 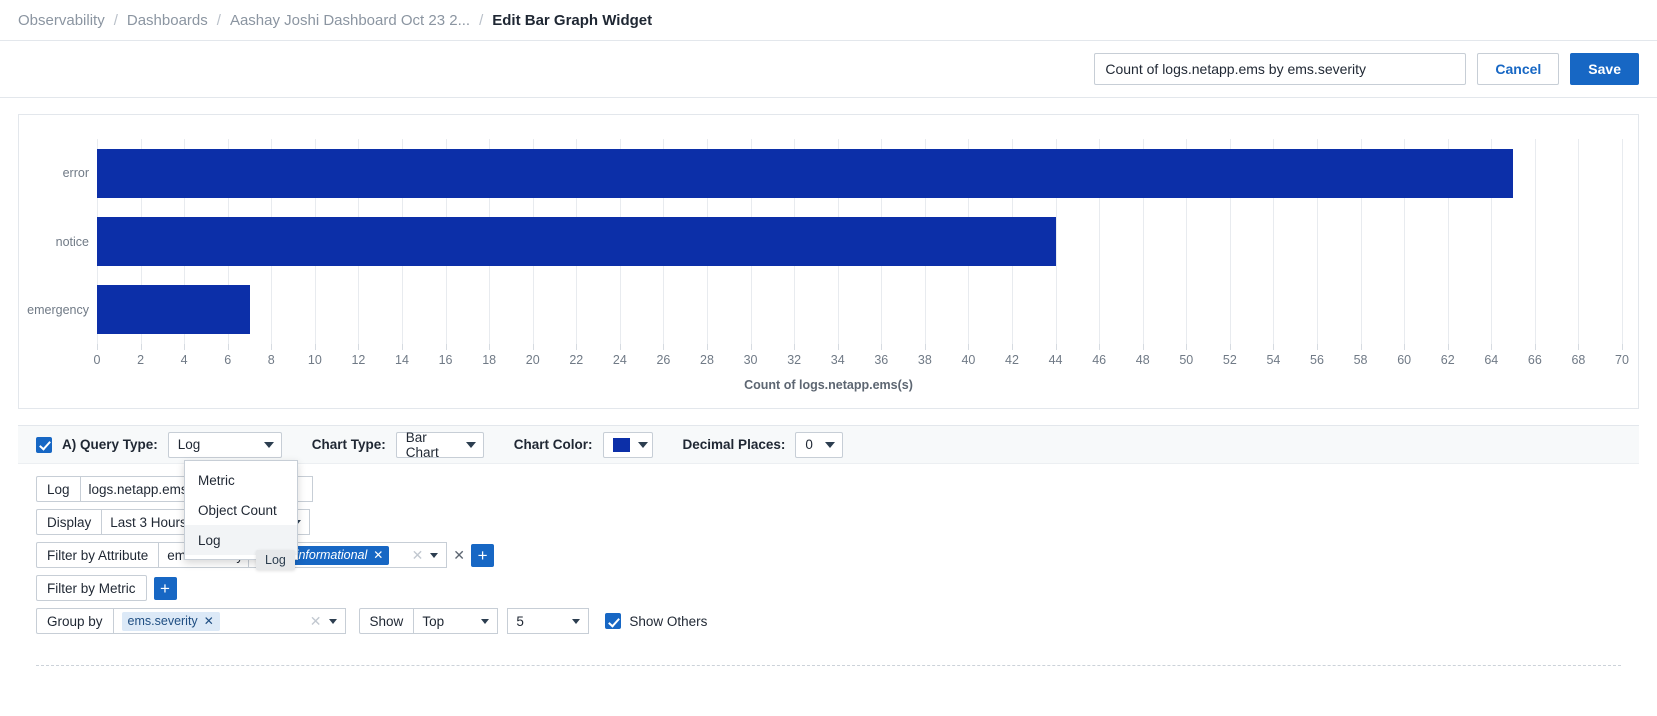 I want to click on decimal-places-label: Decimal Places:, so click(x=734, y=444).